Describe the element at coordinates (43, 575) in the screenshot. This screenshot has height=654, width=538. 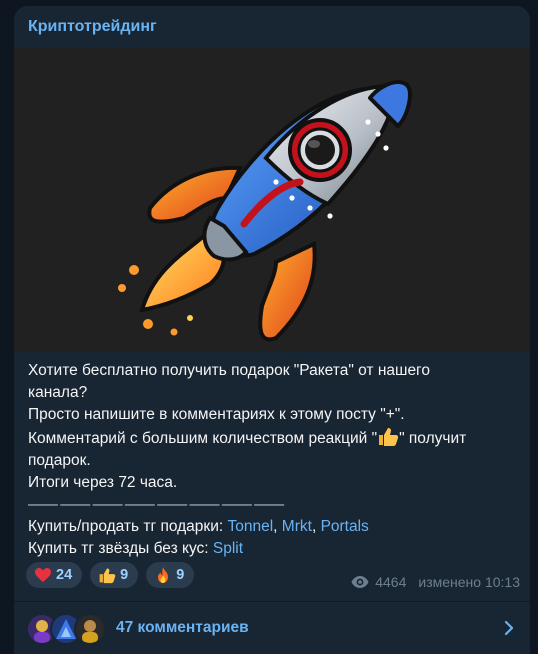
I see `heart-icon` at that location.